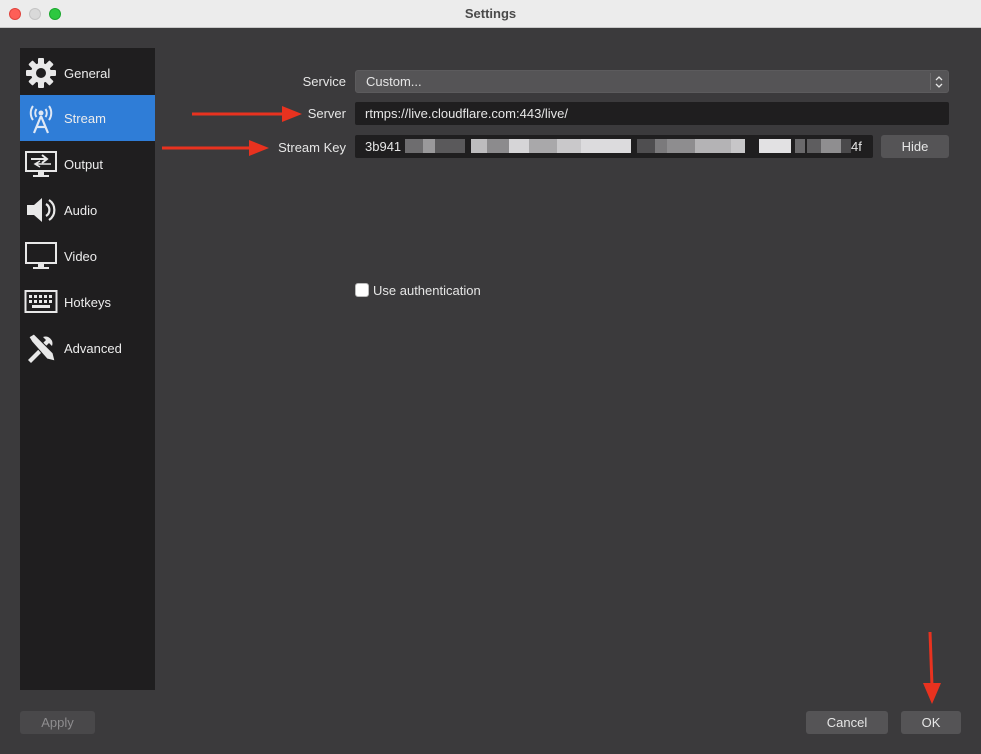 The width and height of the screenshot is (981, 754). What do you see at coordinates (856, 146) in the screenshot?
I see `stream-key-suffix: 4f` at bounding box center [856, 146].